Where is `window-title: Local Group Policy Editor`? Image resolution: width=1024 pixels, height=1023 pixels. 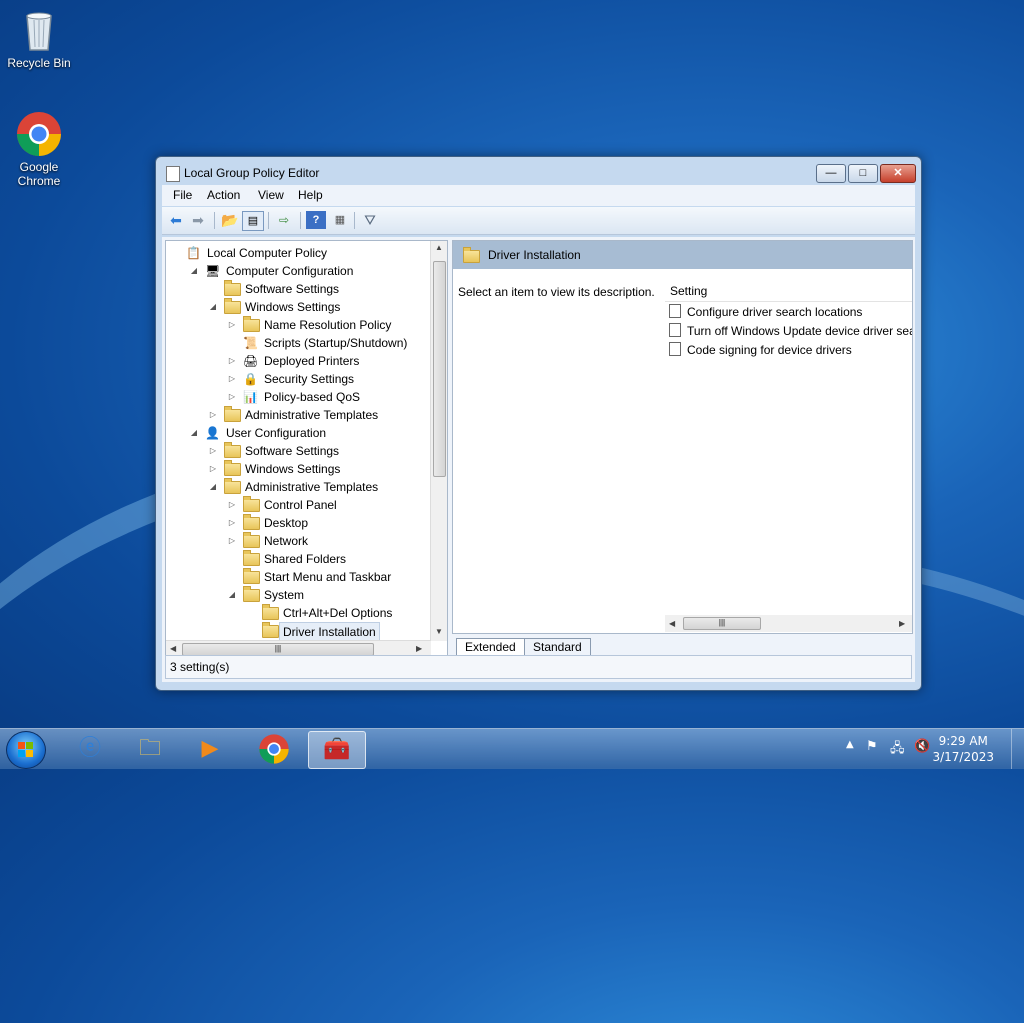 window-title: Local Group Policy Editor is located at coordinates (252, 173).